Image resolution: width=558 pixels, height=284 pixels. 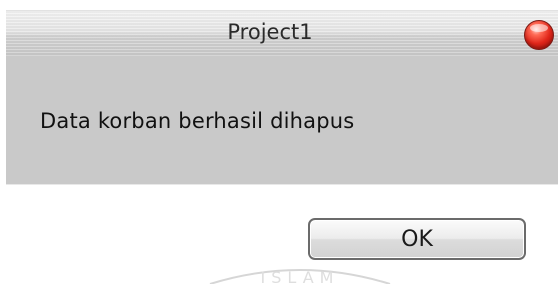 What do you see at coordinates (197, 121) in the screenshot?
I see `dialog-message: Data korban berhasil dihapus` at bounding box center [197, 121].